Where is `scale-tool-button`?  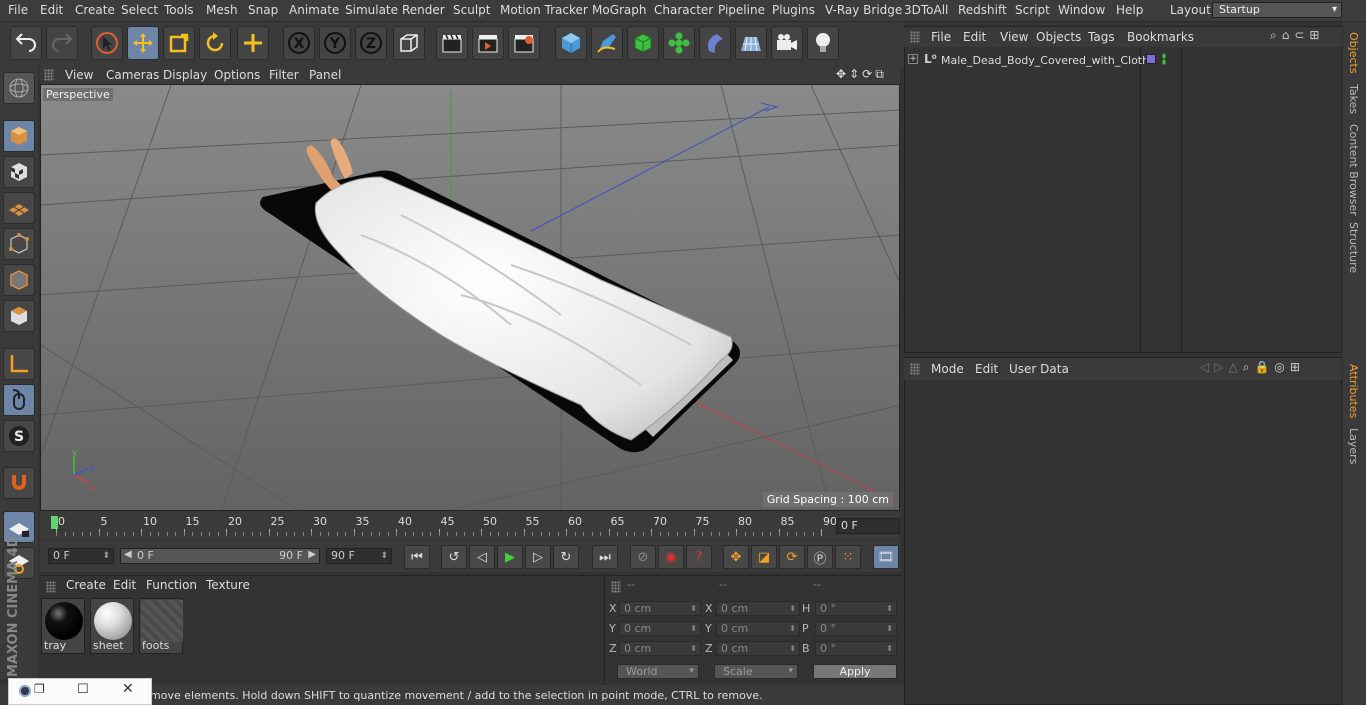 scale-tool-button is located at coordinates (179, 43).